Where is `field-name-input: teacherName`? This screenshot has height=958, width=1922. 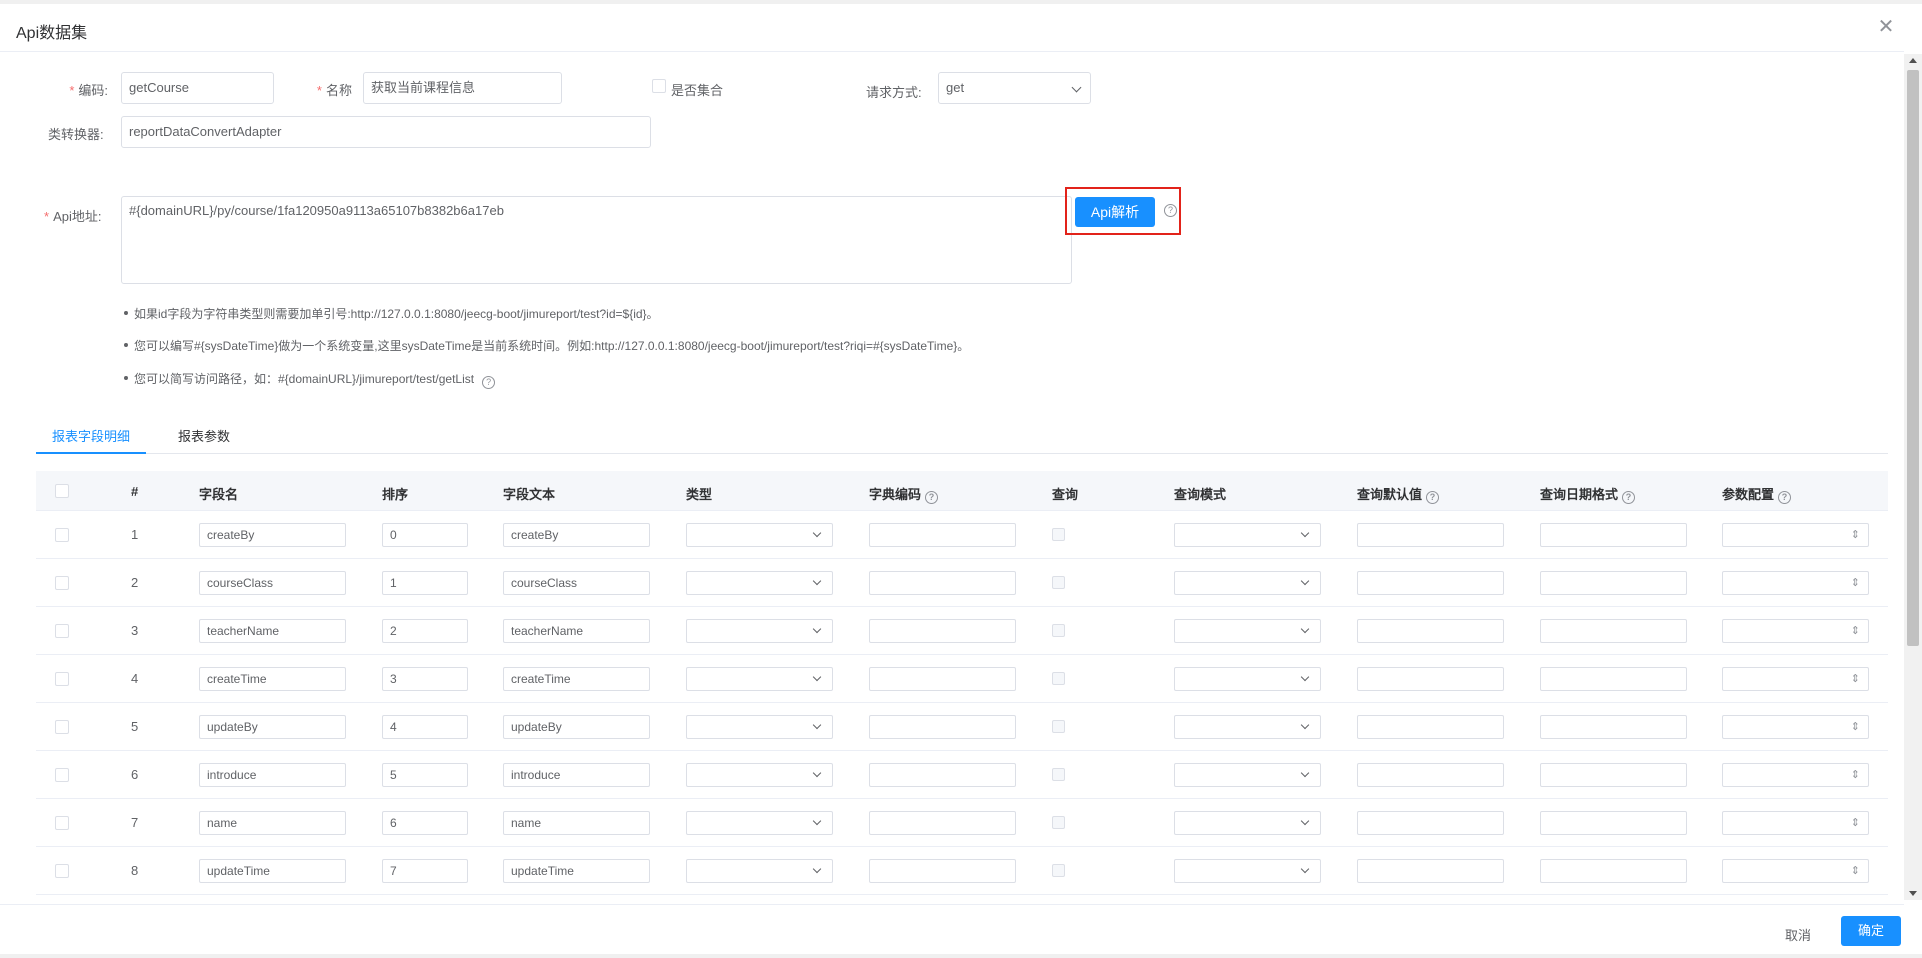 field-name-input: teacherName is located at coordinates (272, 631).